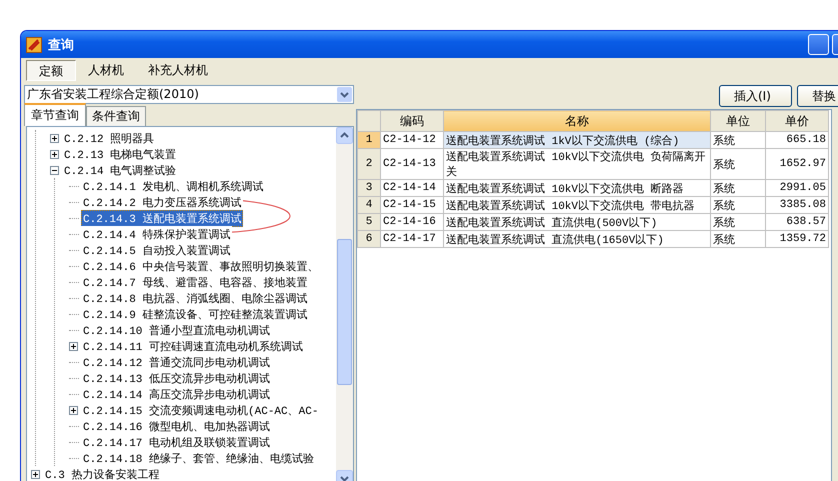 This screenshot has width=838, height=481. I want to click on table-cell: C2-14-12, so click(412, 140).